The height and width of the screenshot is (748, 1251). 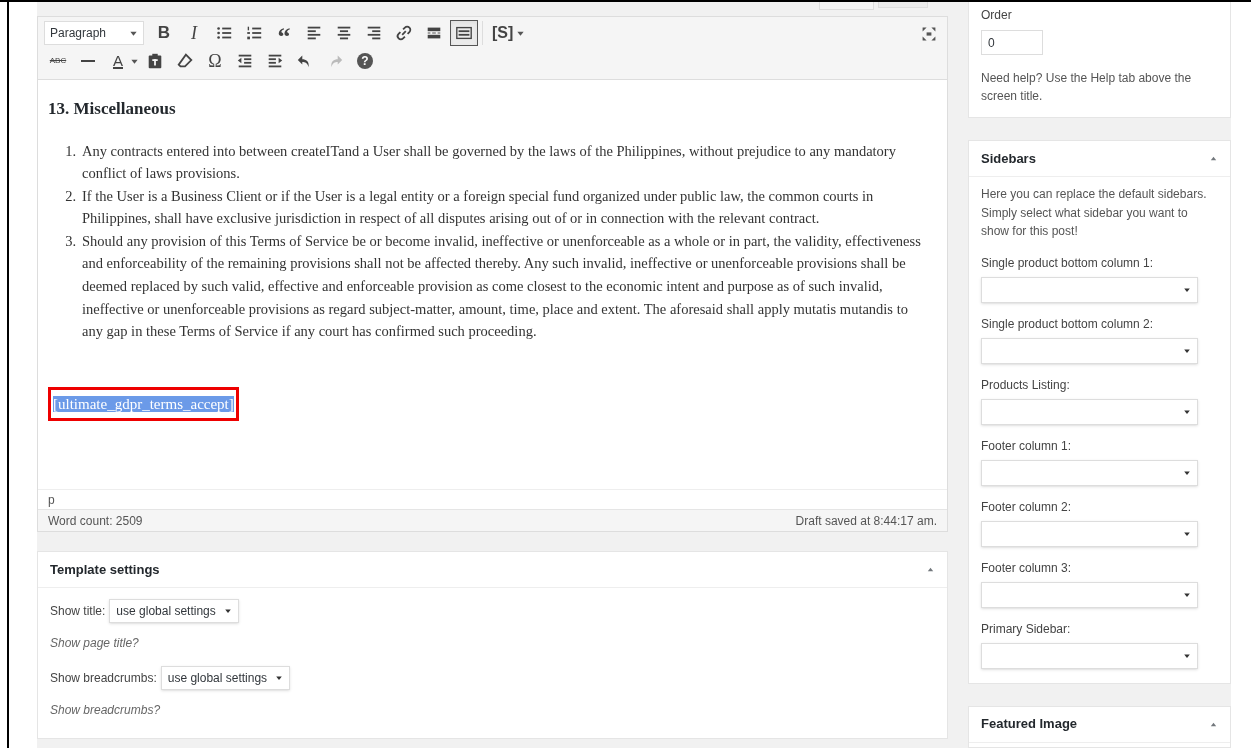 What do you see at coordinates (1026, 385) in the screenshot?
I see `field-label: Products Listing:` at bounding box center [1026, 385].